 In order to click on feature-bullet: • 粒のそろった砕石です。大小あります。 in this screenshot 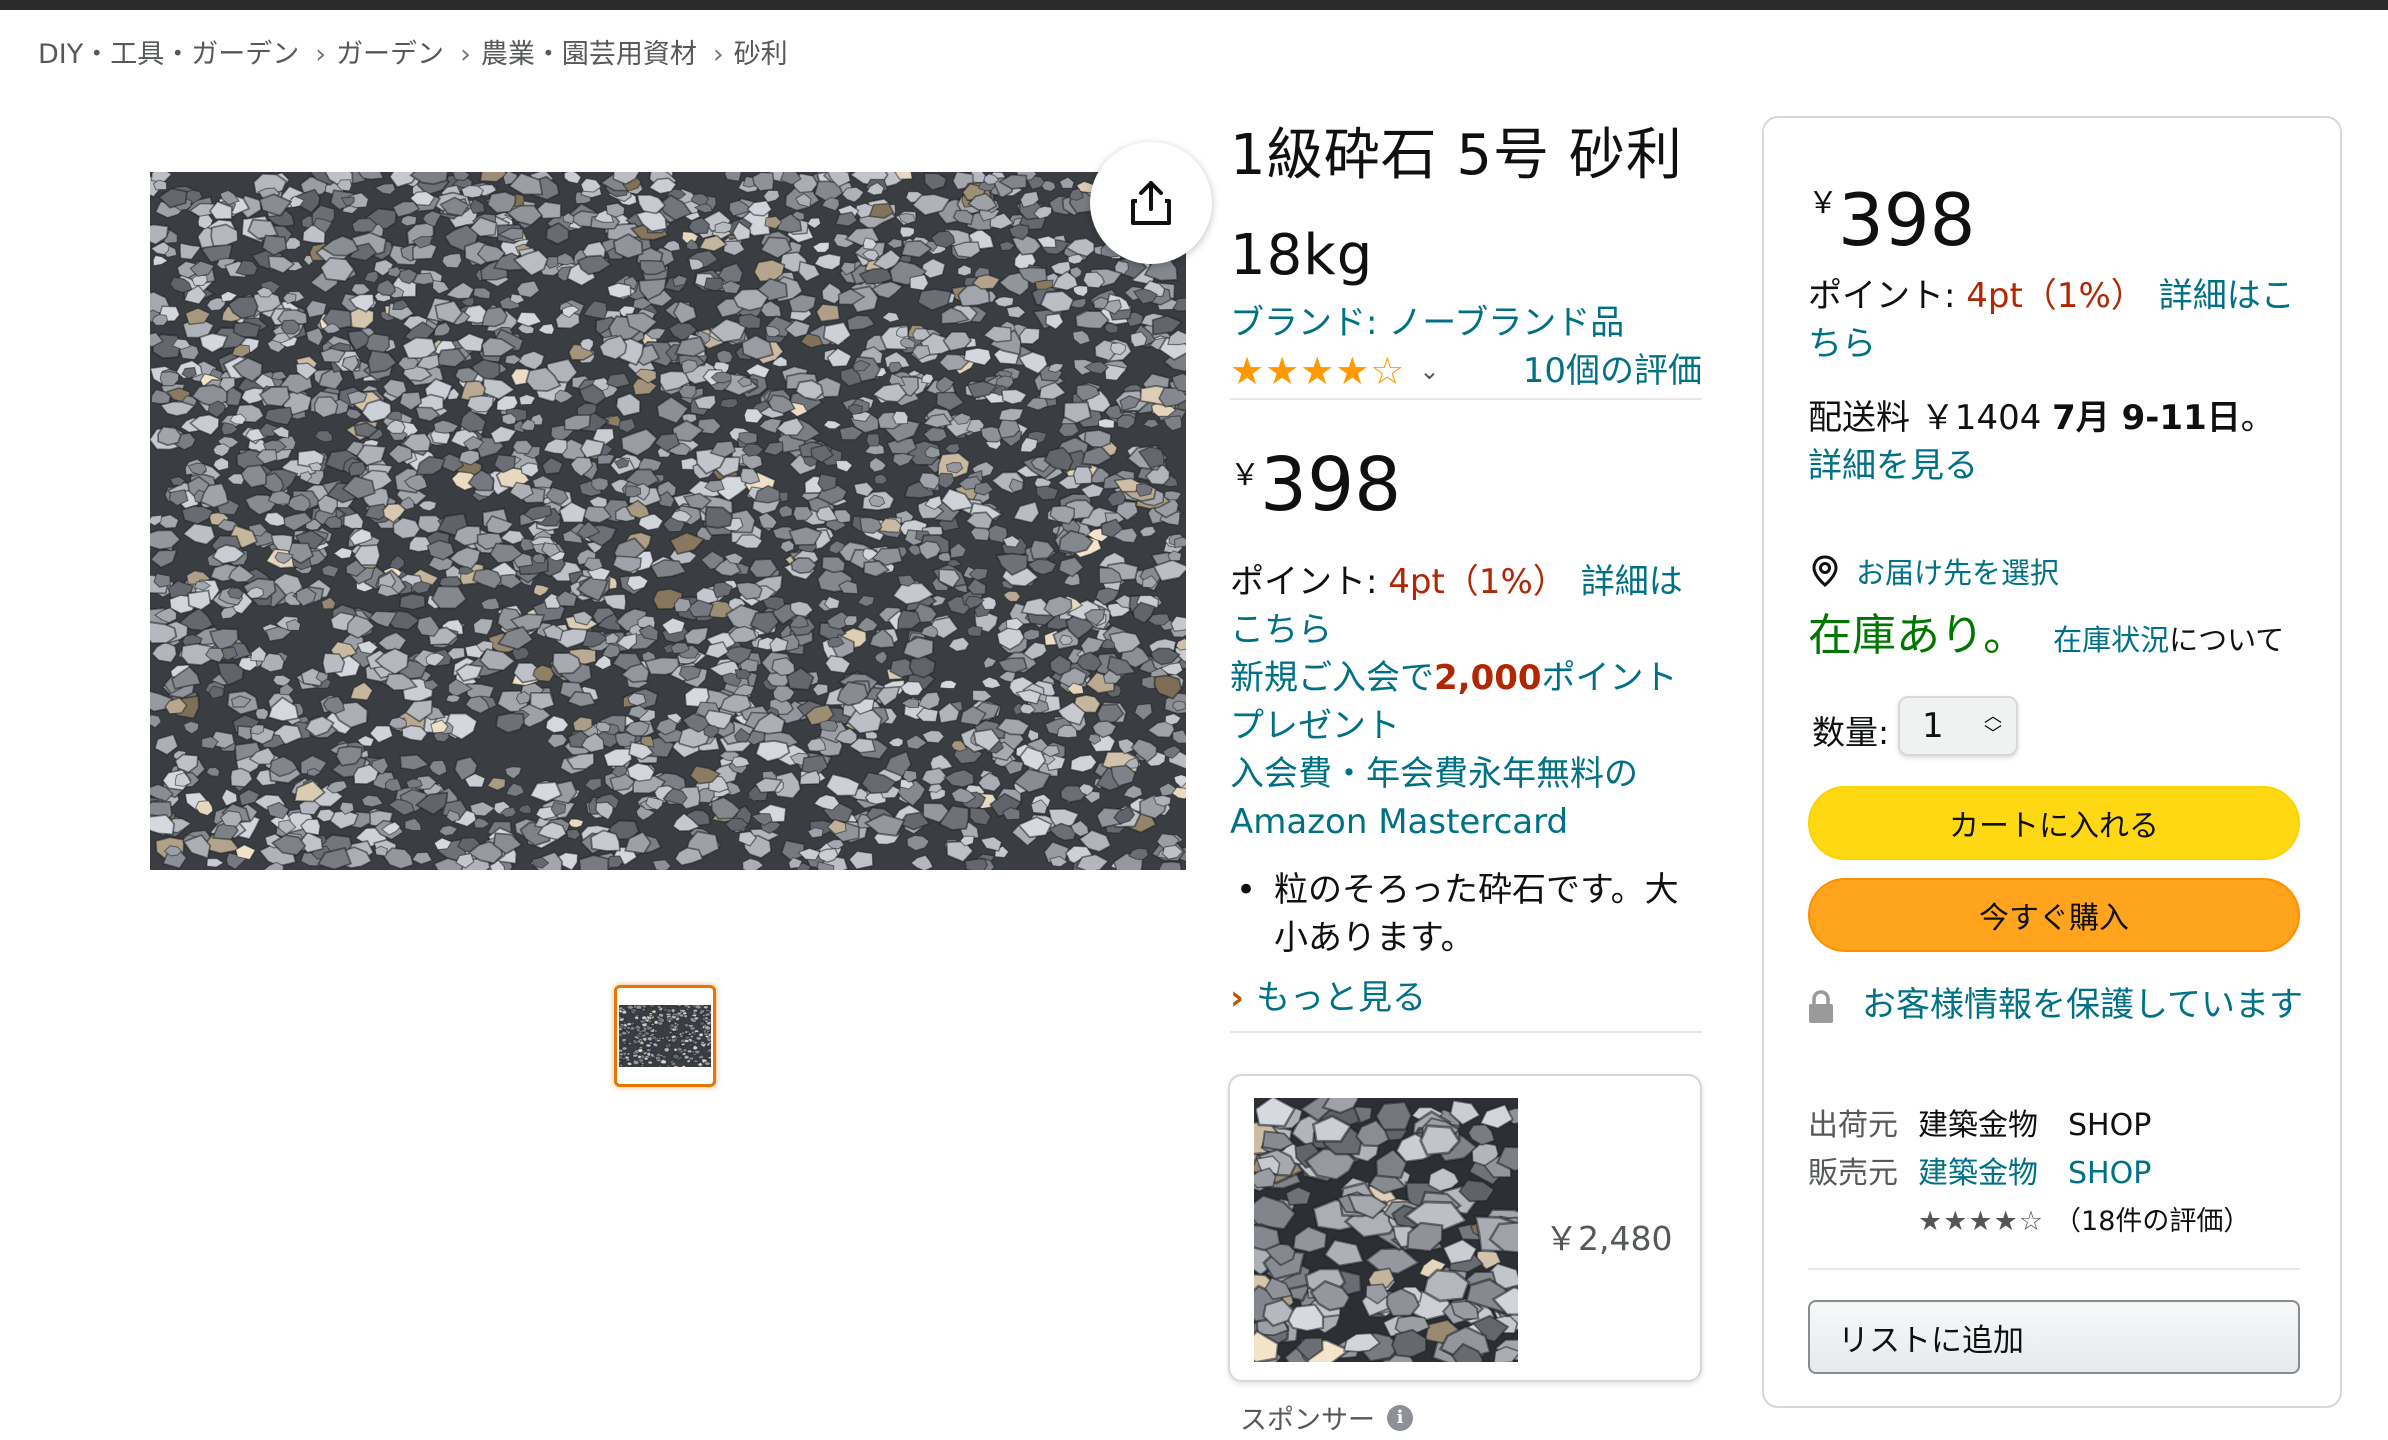, I will do `click(1466, 914)`.